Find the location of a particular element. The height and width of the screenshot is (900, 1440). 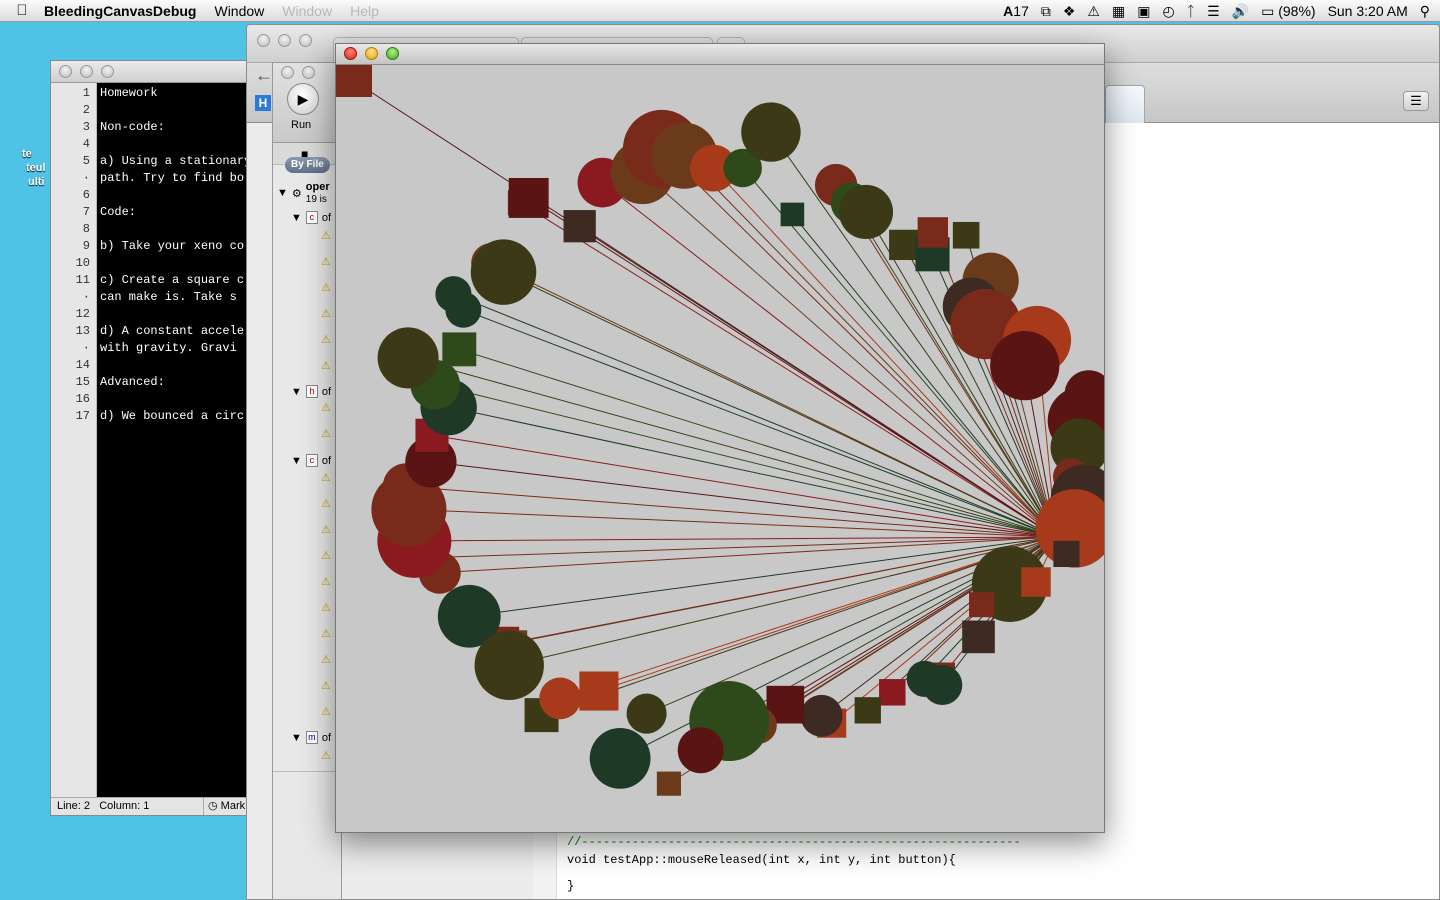

menu-help-ghost: Help is located at coordinates (364, 10).